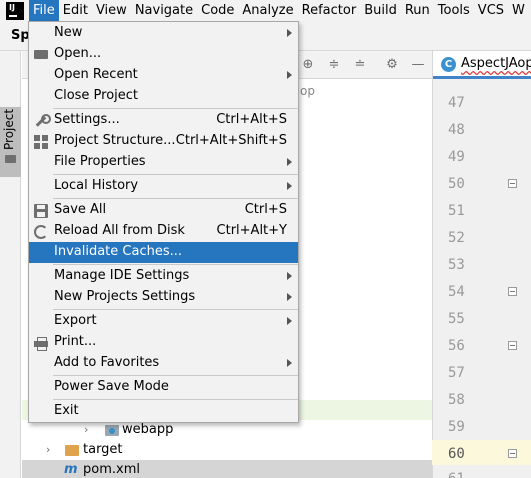 Image resolution: width=531 pixels, height=478 pixels. Describe the element at coordinates (308, 65) in the screenshot. I see `select-opened-file-icon: ⊕` at that location.